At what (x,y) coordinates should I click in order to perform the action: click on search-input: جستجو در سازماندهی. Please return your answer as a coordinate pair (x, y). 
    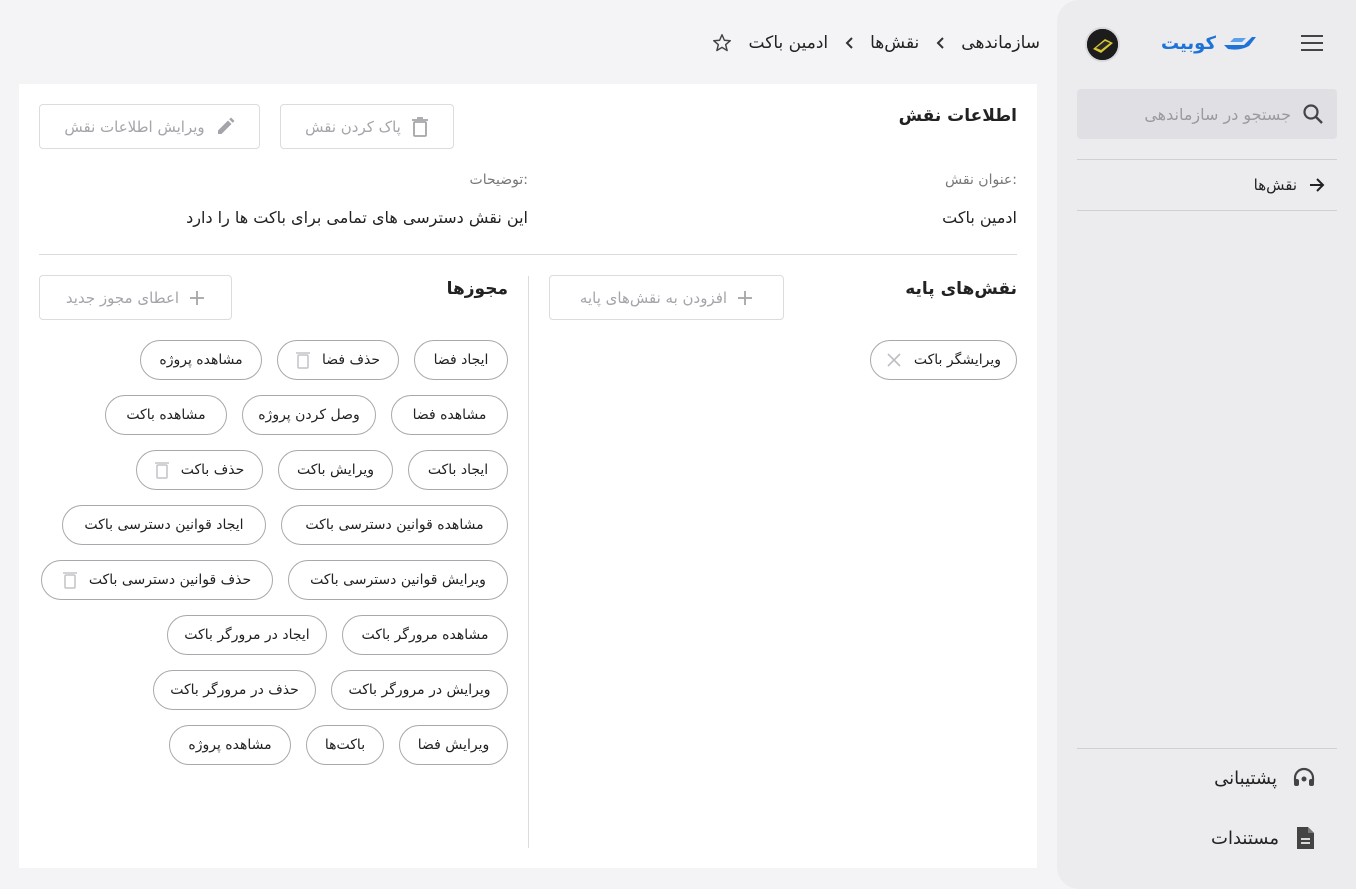
    Looking at the image, I should click on (1217, 114).